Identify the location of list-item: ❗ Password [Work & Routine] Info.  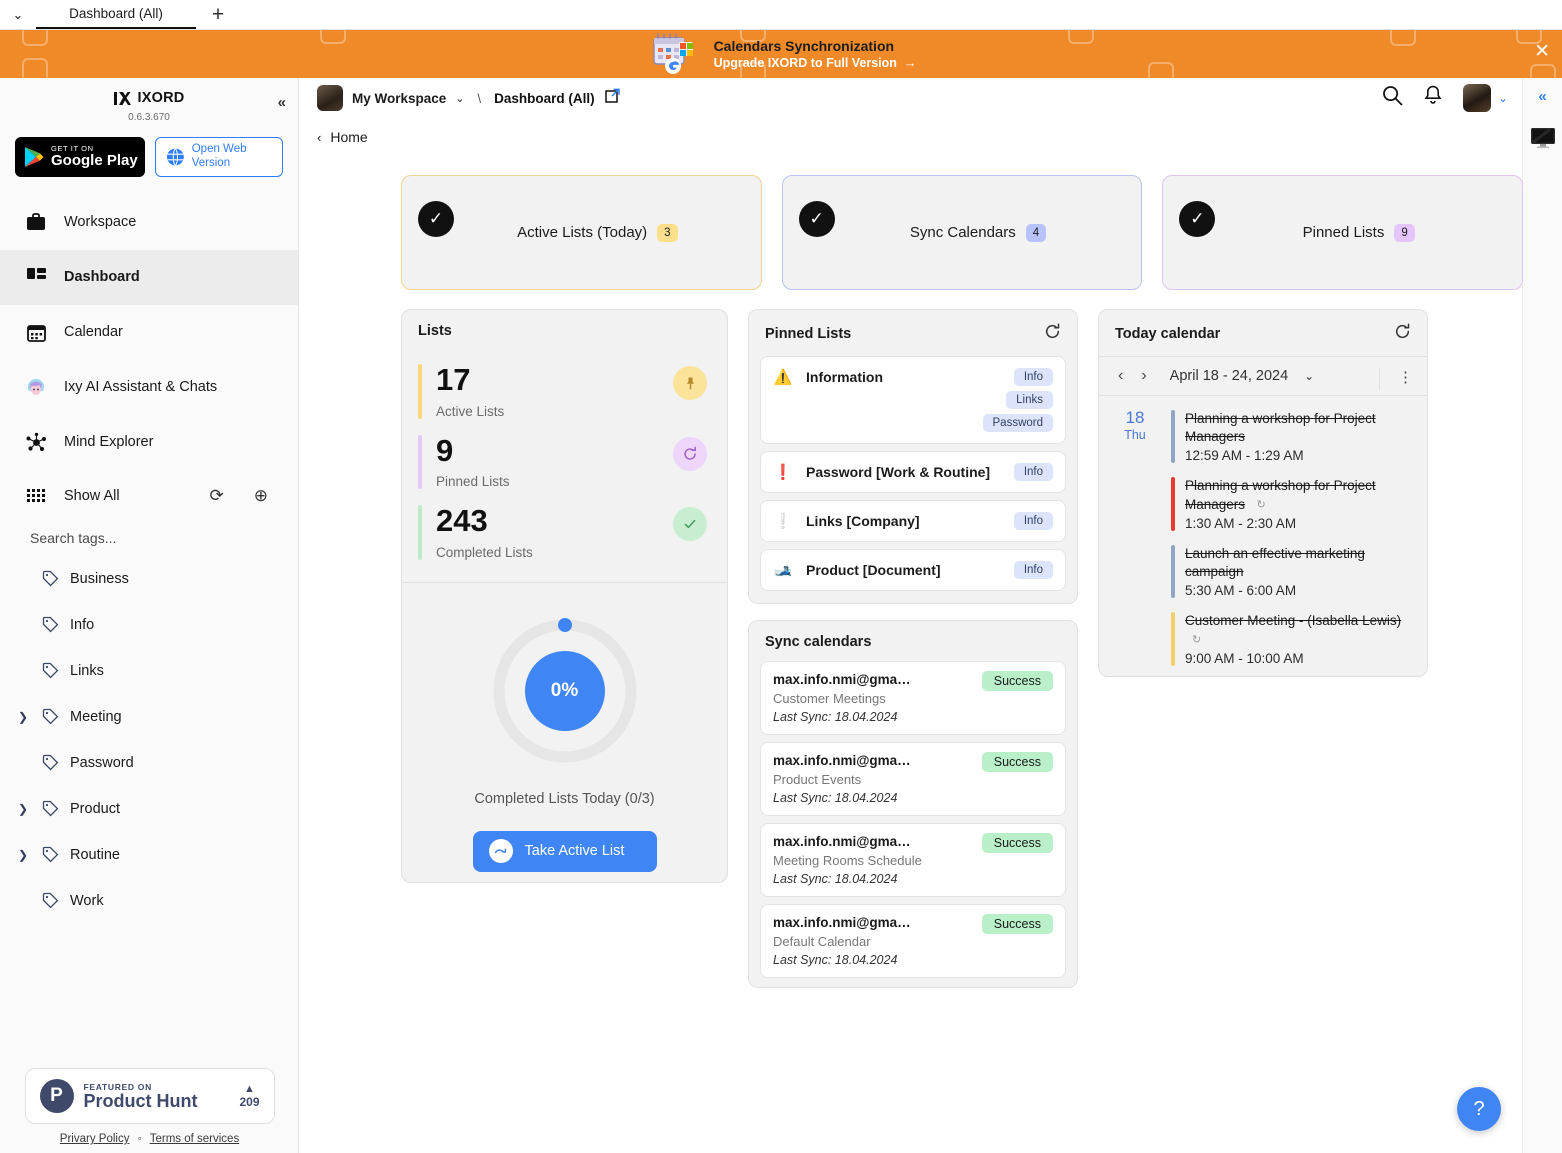
(913, 472).